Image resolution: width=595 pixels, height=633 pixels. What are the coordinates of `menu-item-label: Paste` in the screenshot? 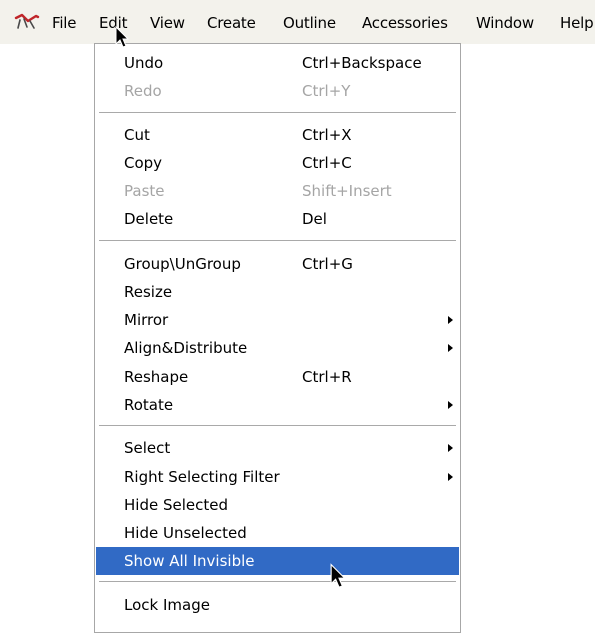 It's located at (144, 191).